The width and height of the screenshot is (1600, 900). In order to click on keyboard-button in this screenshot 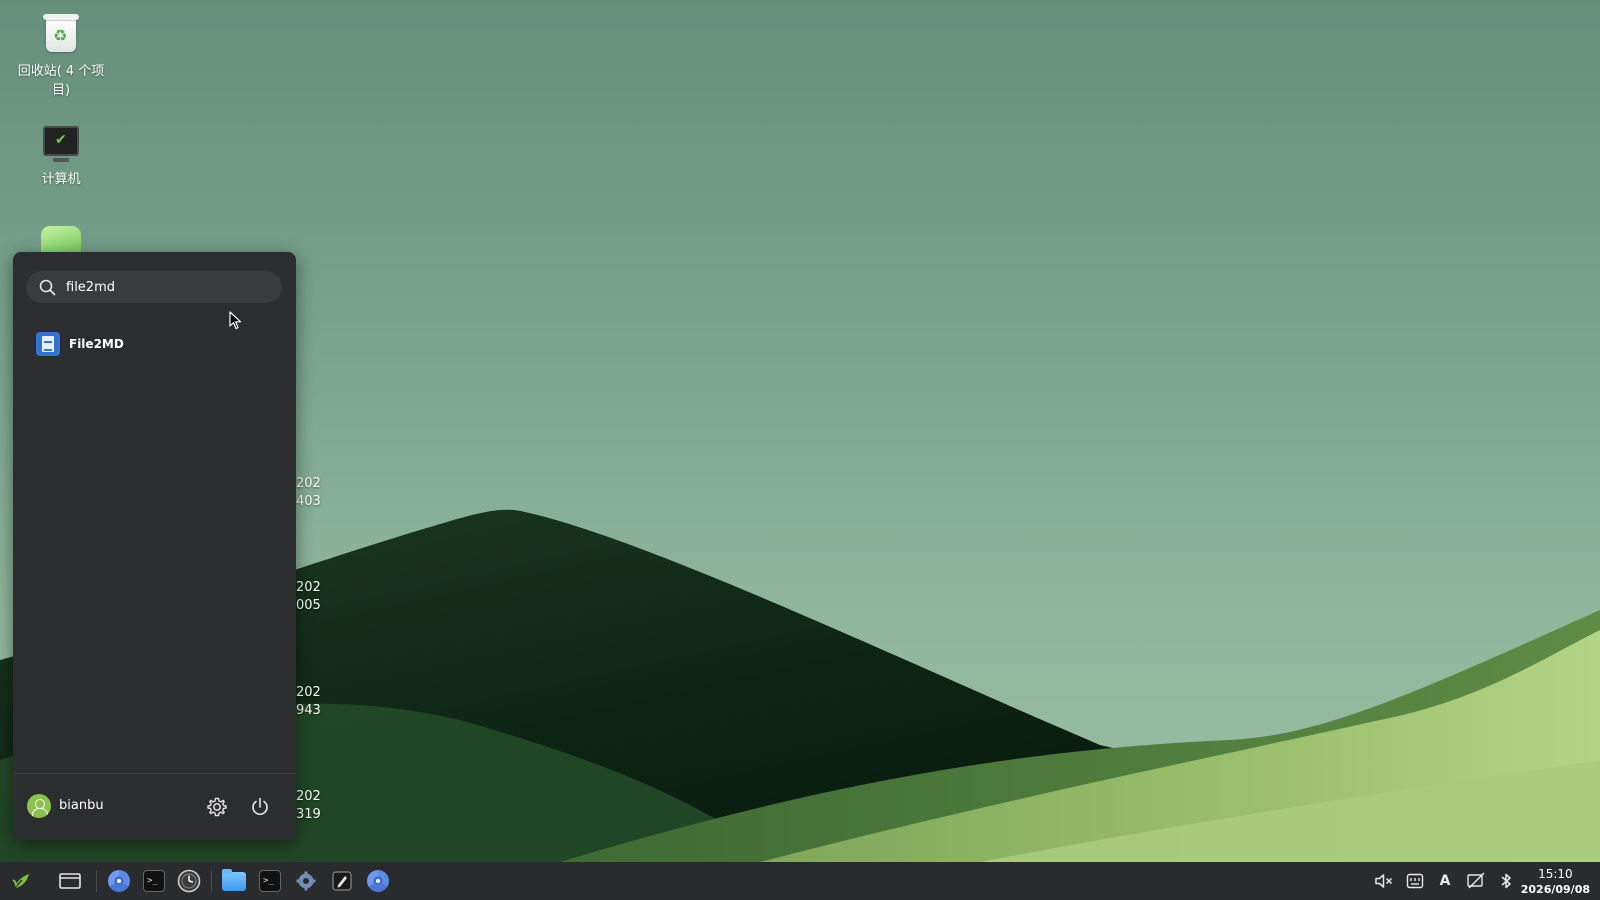, I will do `click(1415, 881)`.